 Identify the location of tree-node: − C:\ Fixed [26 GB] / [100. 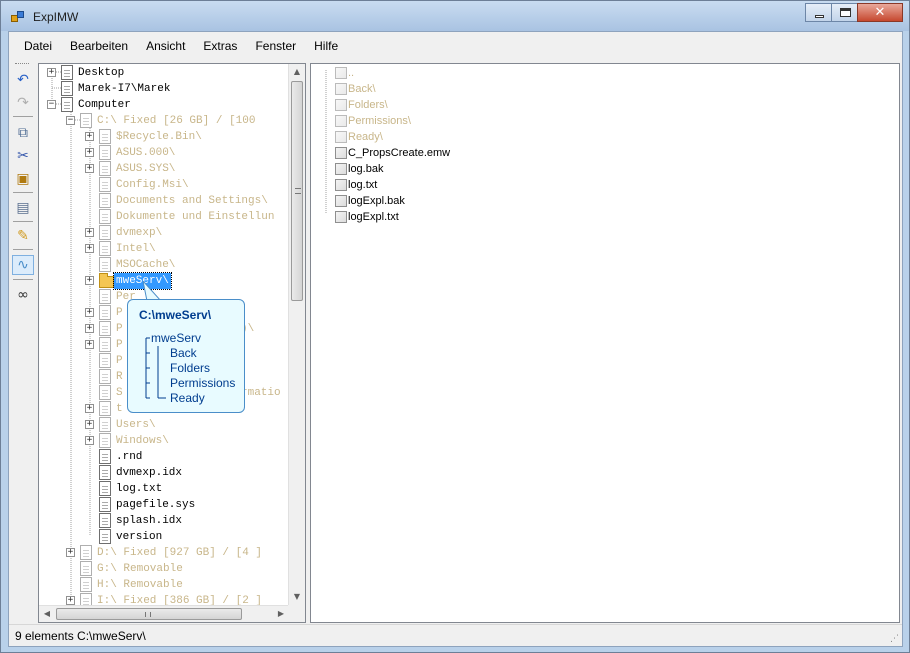
(164, 121).